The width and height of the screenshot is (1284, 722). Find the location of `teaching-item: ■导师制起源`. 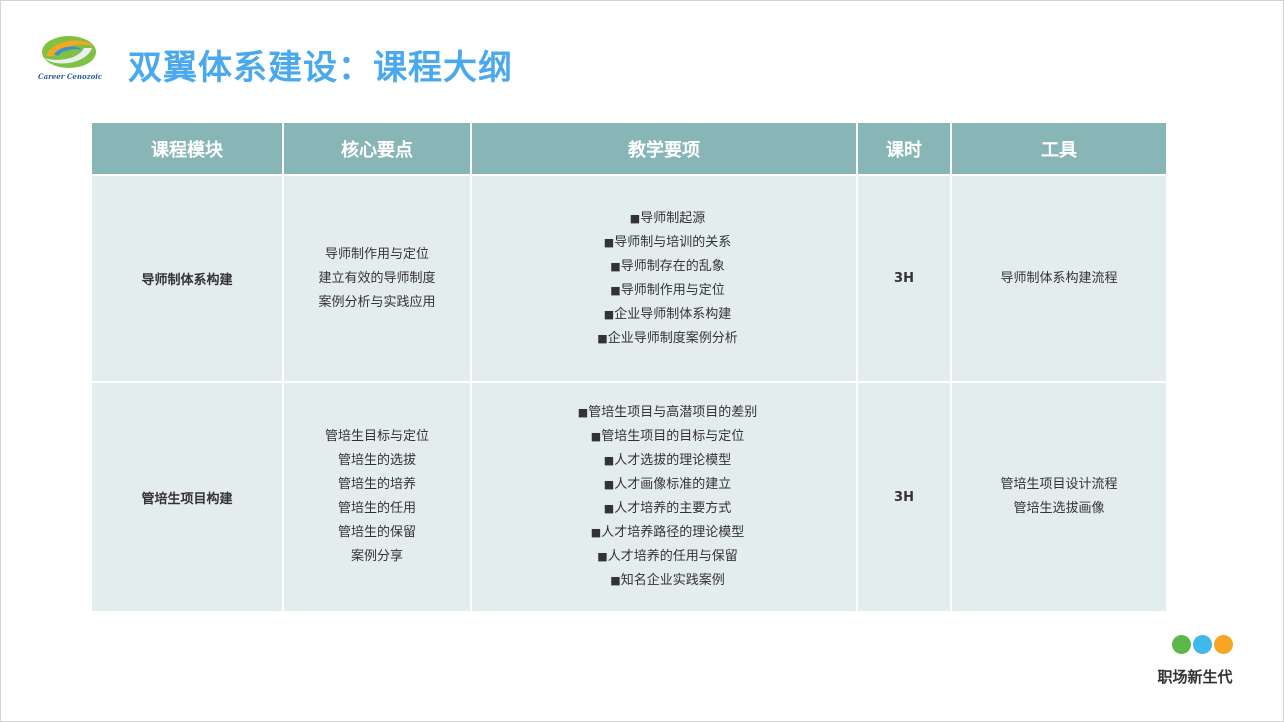

teaching-item: ■导师制起源 is located at coordinates (667, 218).